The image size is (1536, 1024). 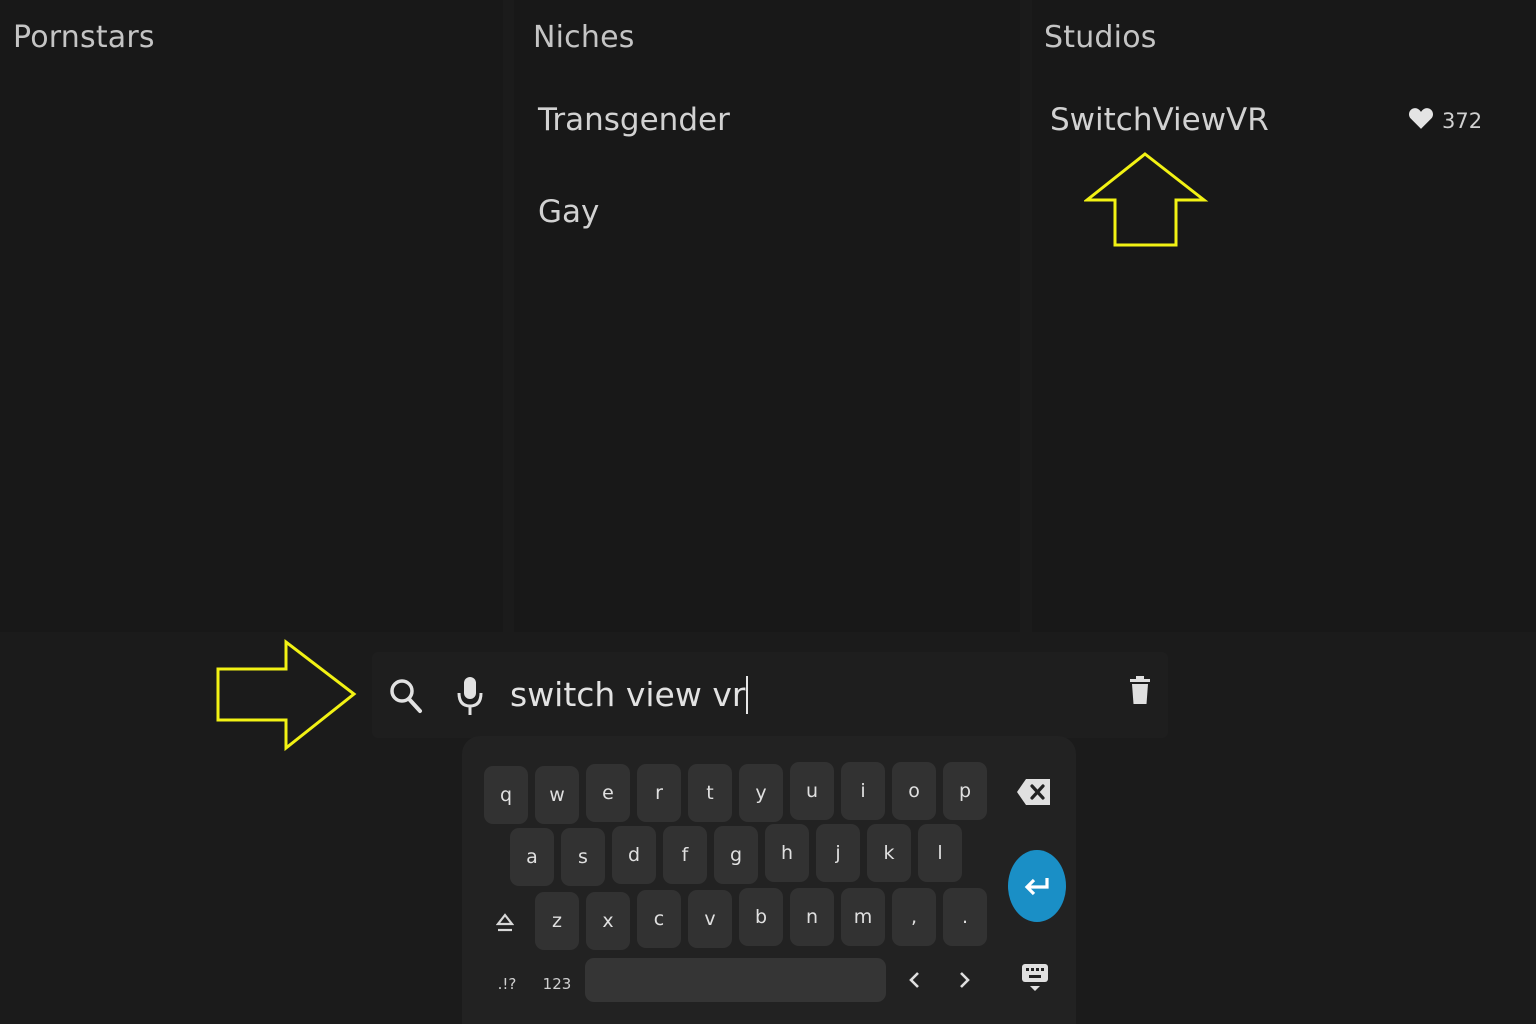 I want to click on studio-result-switchviewvr: SwitchViewVR, so click(x=1159, y=120).